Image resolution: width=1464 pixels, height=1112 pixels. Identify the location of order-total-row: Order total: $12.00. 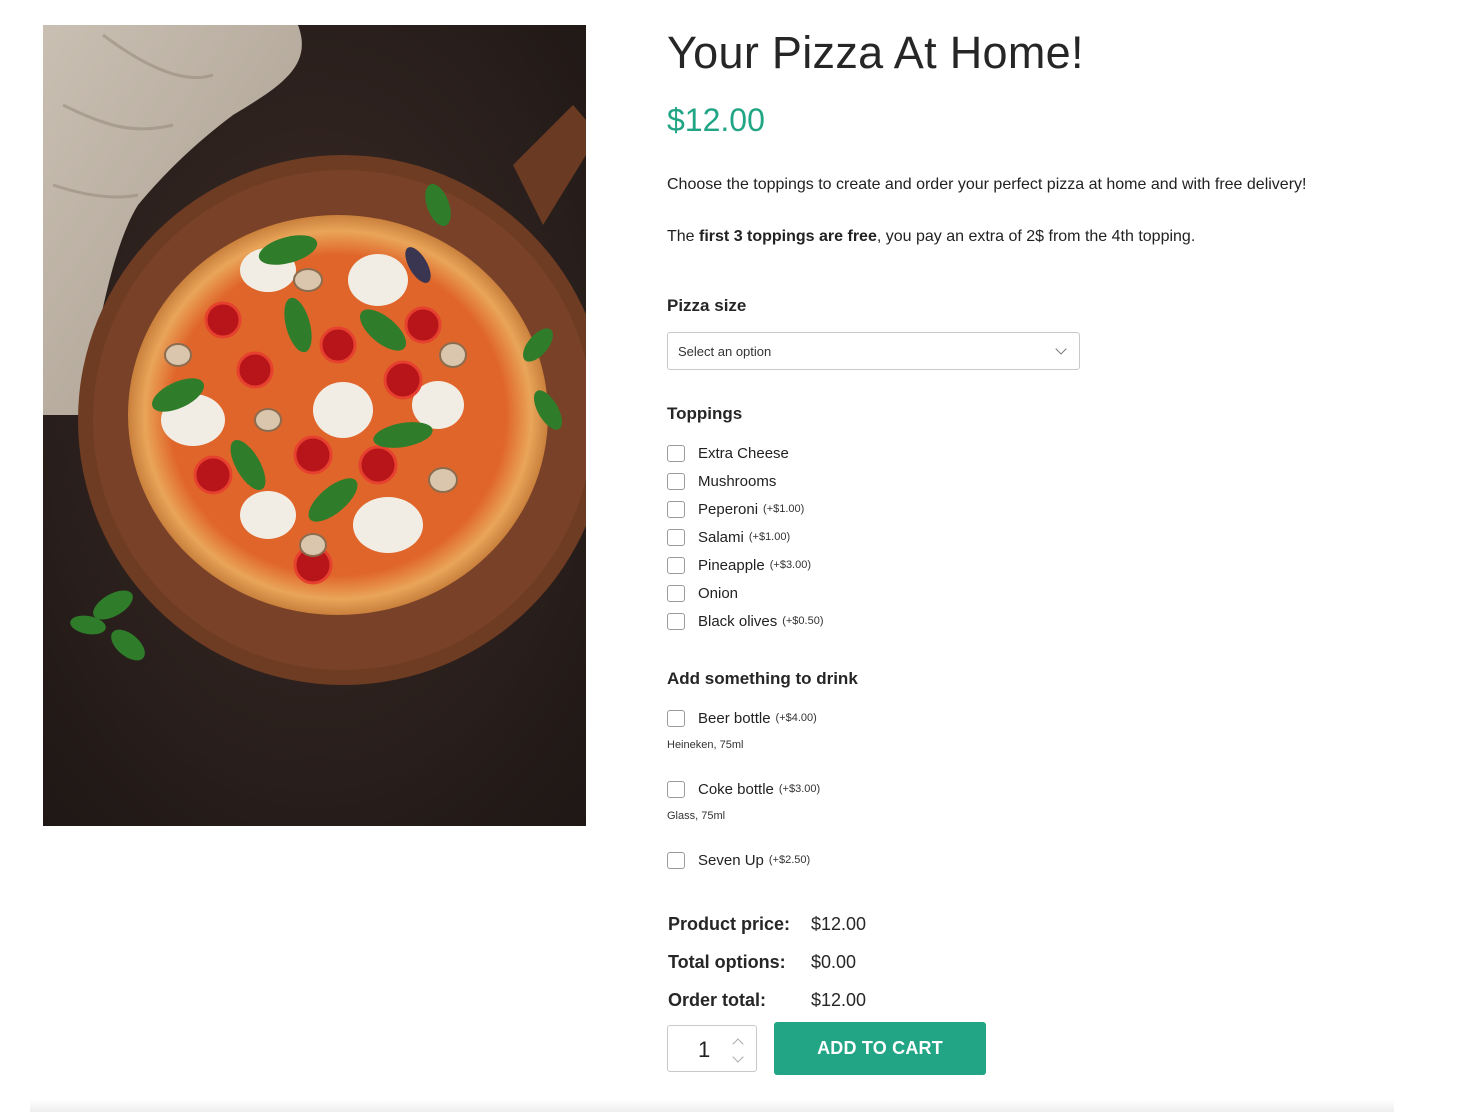
(767, 1000).